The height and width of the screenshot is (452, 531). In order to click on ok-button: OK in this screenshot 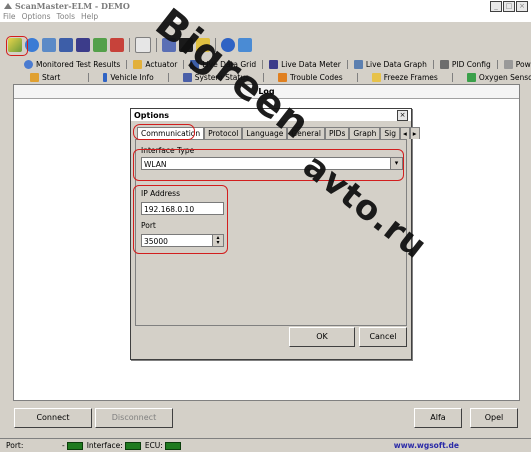, I will do `click(322, 337)`.